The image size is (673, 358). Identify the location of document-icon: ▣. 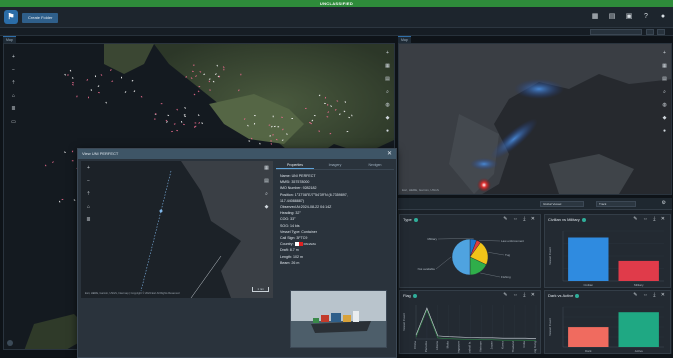
(629, 17).